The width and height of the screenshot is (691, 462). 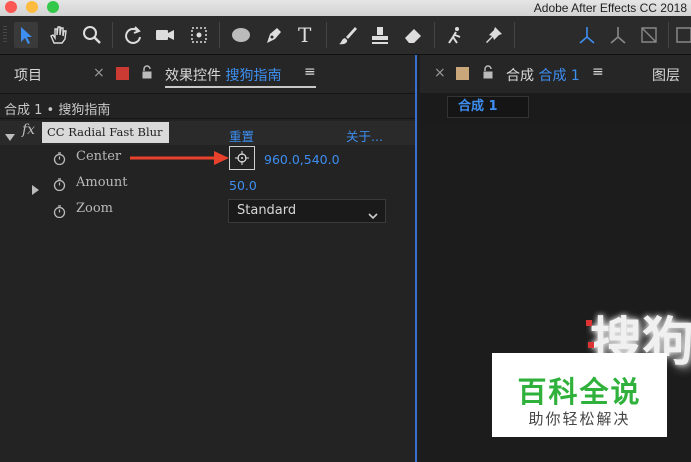 I want to click on hand-tool-icon, so click(x=58, y=35).